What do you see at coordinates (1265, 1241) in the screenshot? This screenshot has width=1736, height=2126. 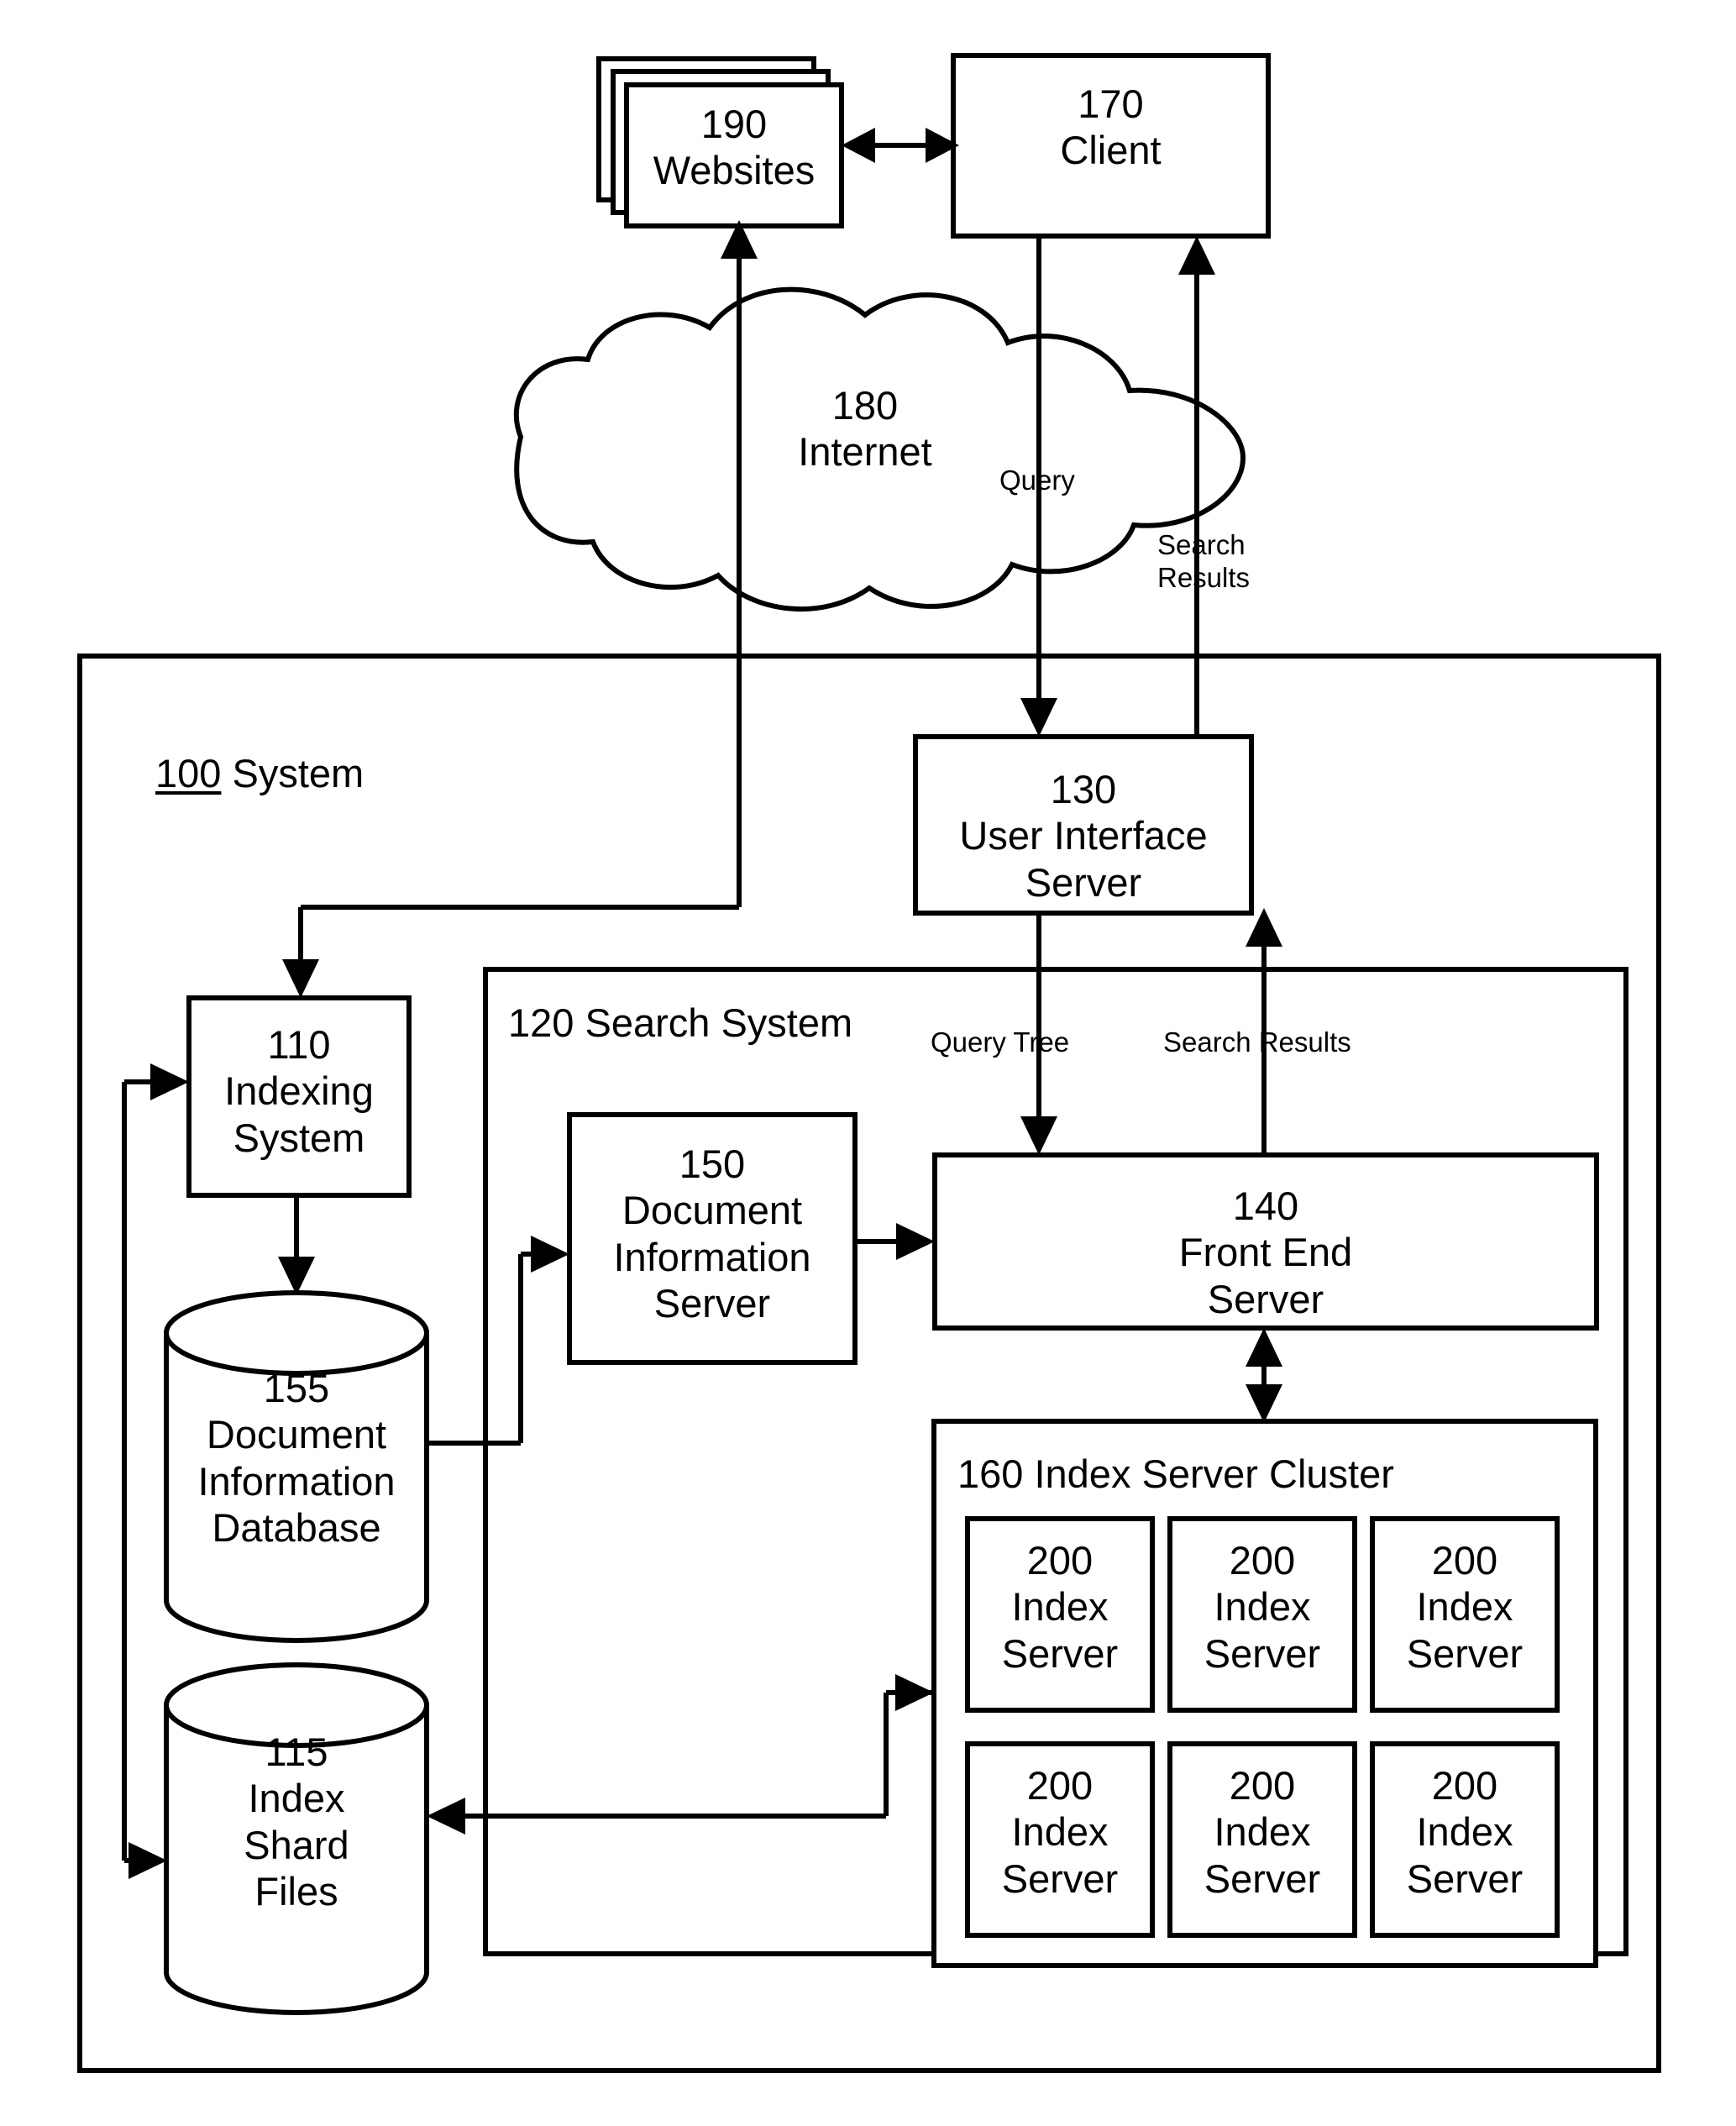 I see `front-end-server-box` at bounding box center [1265, 1241].